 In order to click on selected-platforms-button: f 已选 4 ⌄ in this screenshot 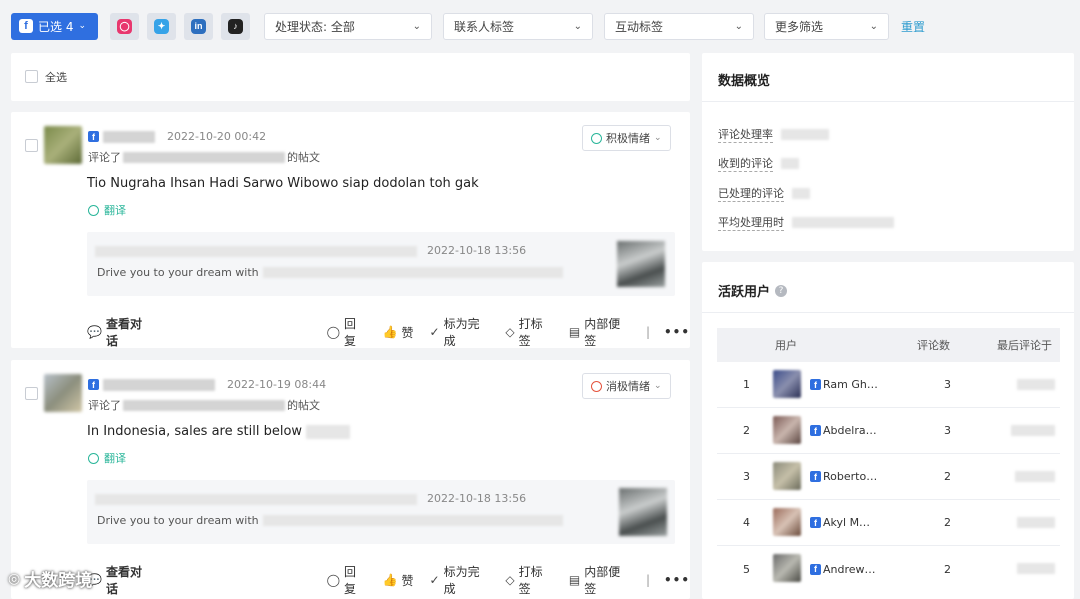, I will do `click(54, 26)`.